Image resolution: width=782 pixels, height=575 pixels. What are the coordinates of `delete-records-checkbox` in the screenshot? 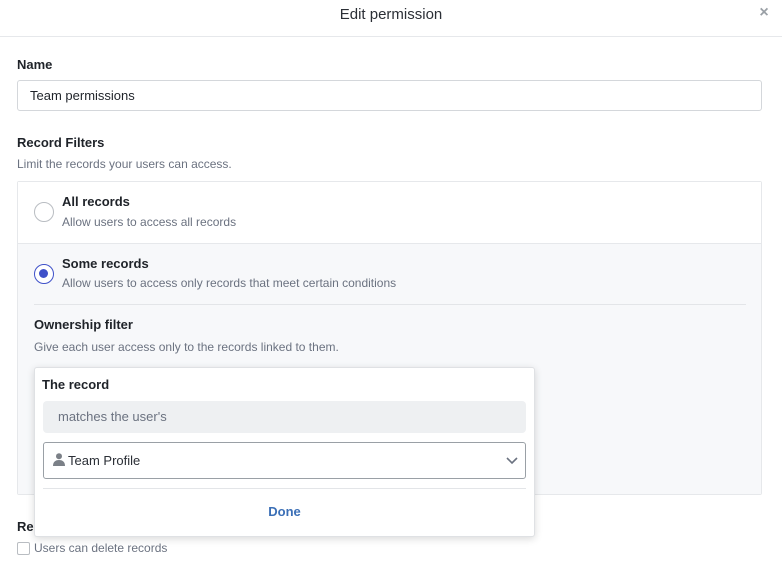 It's located at (23, 548).